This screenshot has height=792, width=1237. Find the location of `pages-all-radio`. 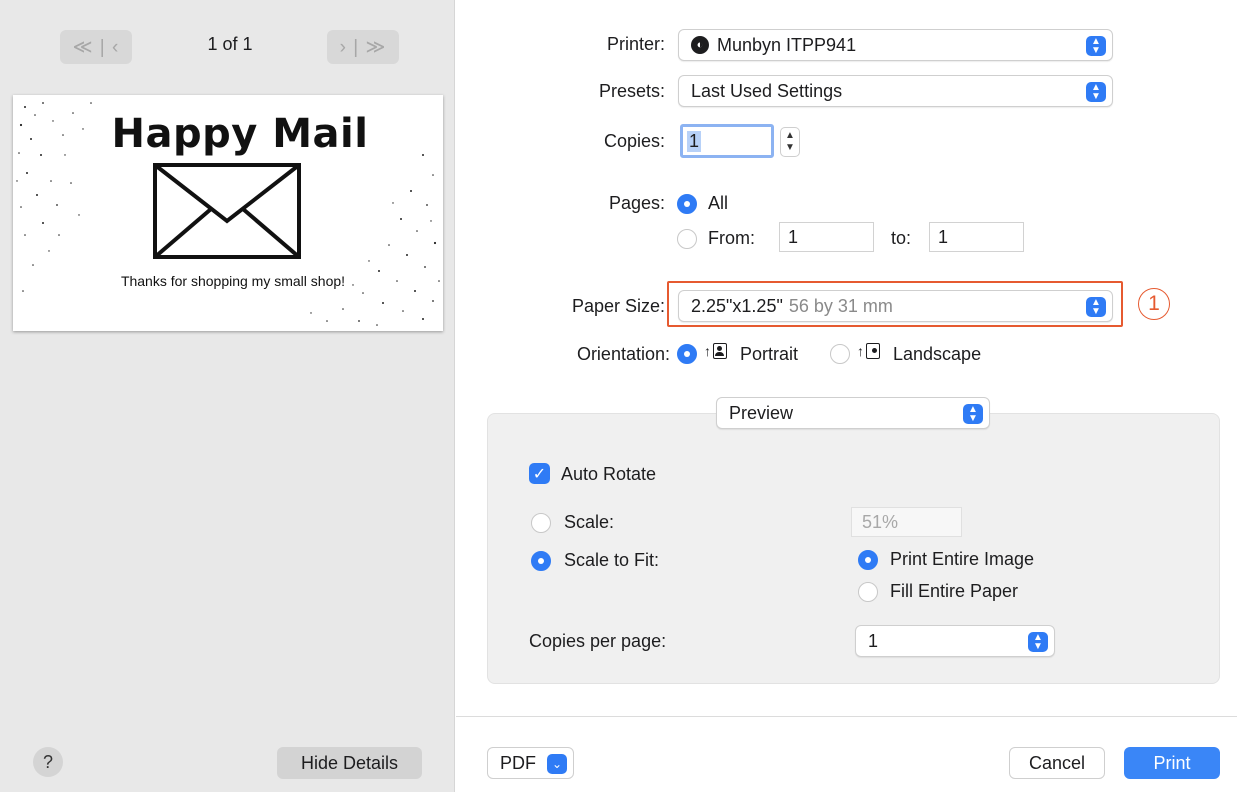

pages-all-radio is located at coordinates (687, 204).